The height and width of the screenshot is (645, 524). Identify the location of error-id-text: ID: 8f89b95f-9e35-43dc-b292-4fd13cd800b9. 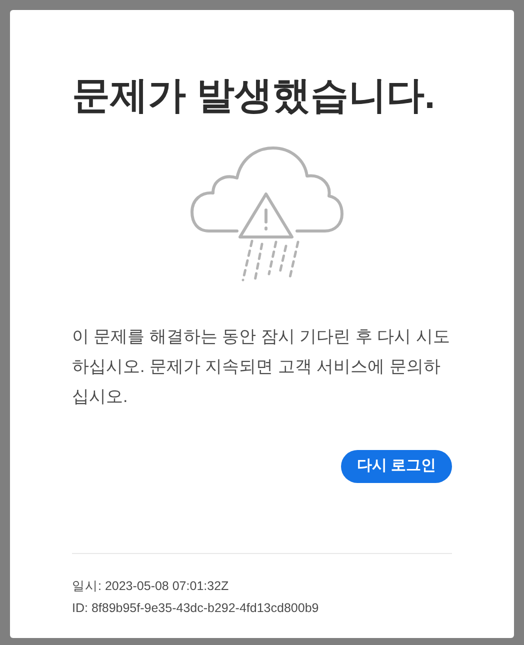
(196, 608).